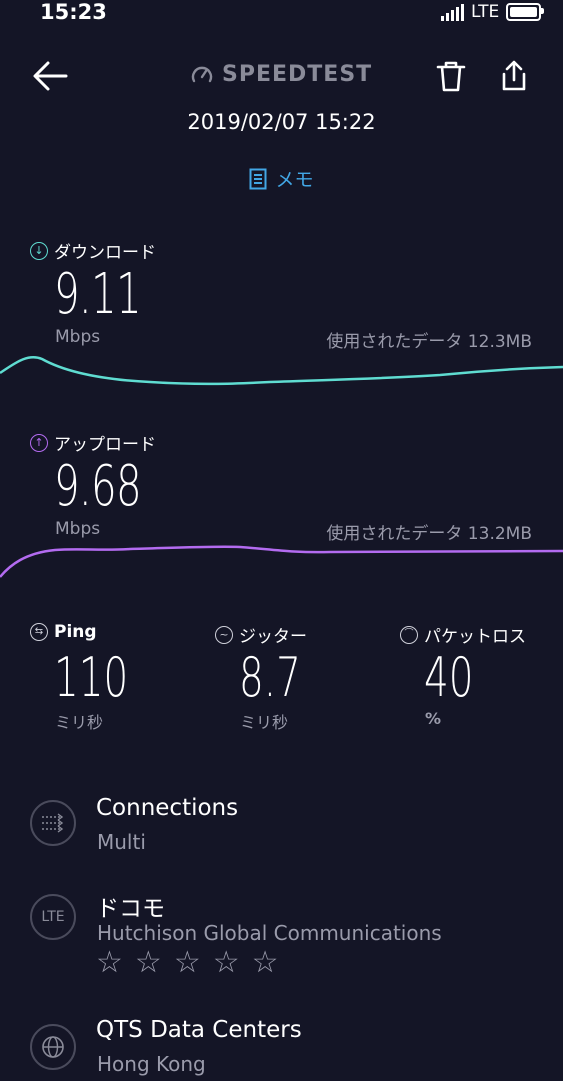 This screenshot has width=563, height=1081. I want to click on memo-icon, so click(258, 178).